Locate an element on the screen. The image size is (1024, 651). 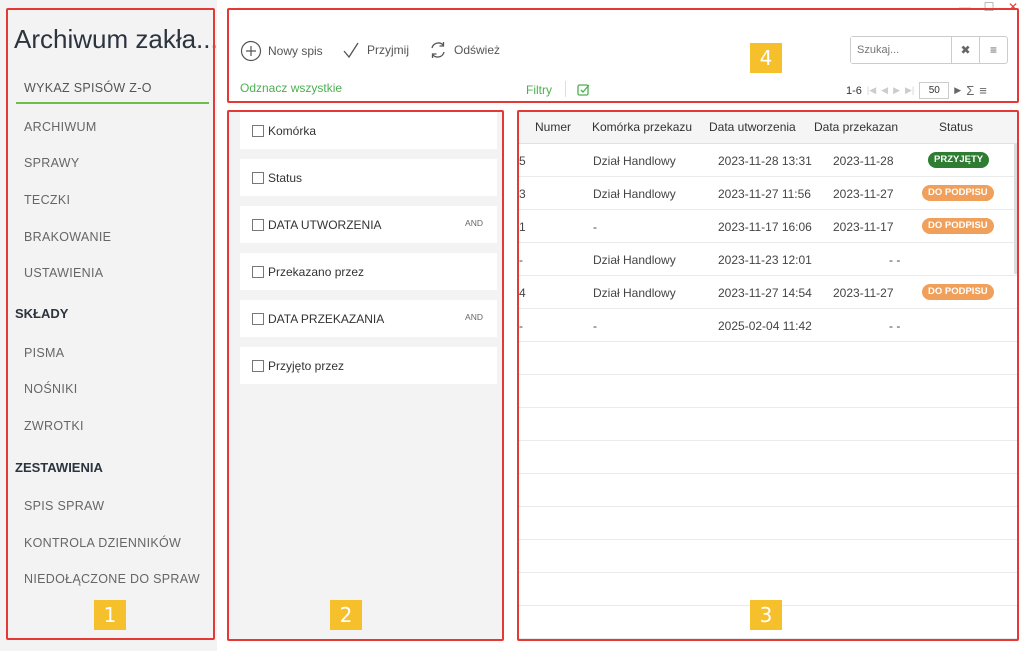
callout-badge-3: 3 is located at coordinates (766, 615).